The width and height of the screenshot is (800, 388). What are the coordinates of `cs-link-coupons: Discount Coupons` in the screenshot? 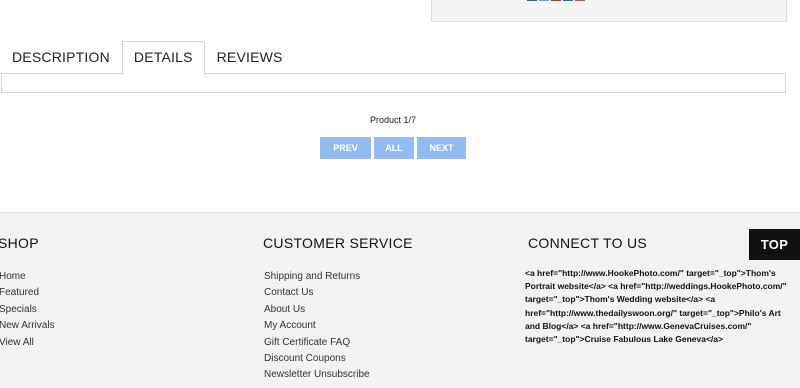 It's located at (317, 359).